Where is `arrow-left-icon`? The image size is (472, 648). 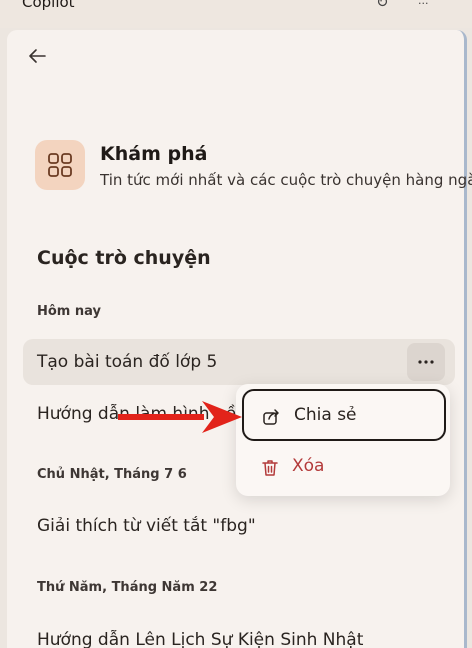
arrow-left-icon is located at coordinates (37, 56).